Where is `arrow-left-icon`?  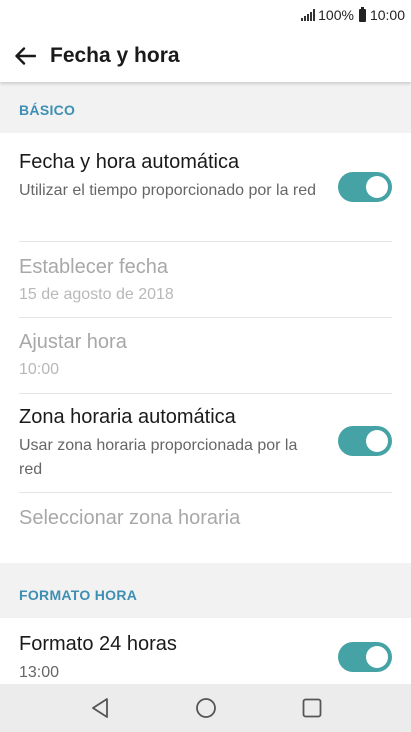 arrow-left-icon is located at coordinates (25, 56).